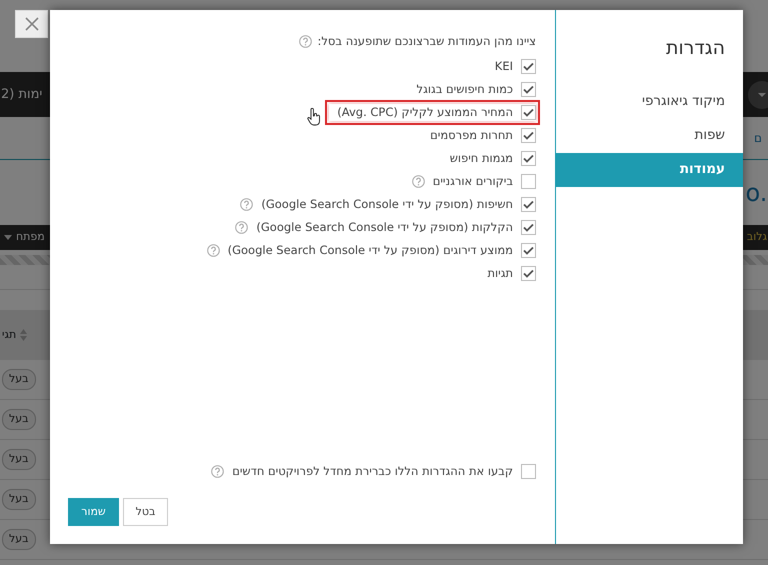  I want to click on option-label: מגמות חיפוש, so click(481, 158).